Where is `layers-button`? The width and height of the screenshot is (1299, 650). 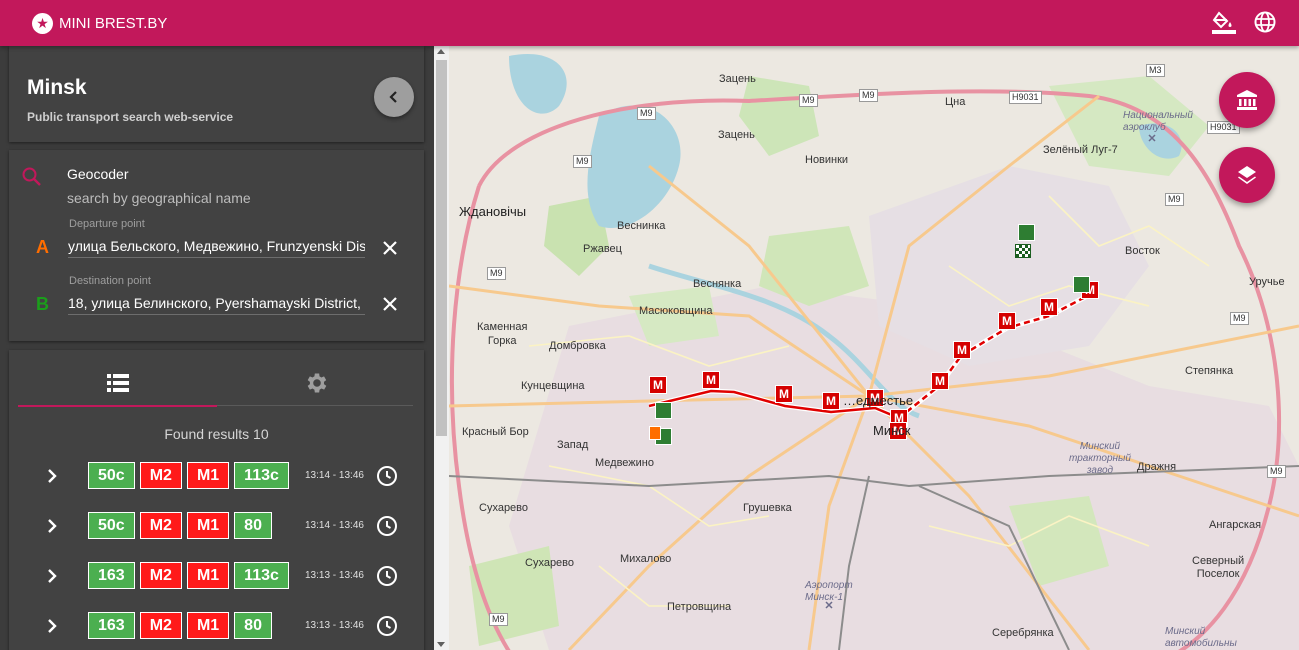
layers-button is located at coordinates (1247, 175).